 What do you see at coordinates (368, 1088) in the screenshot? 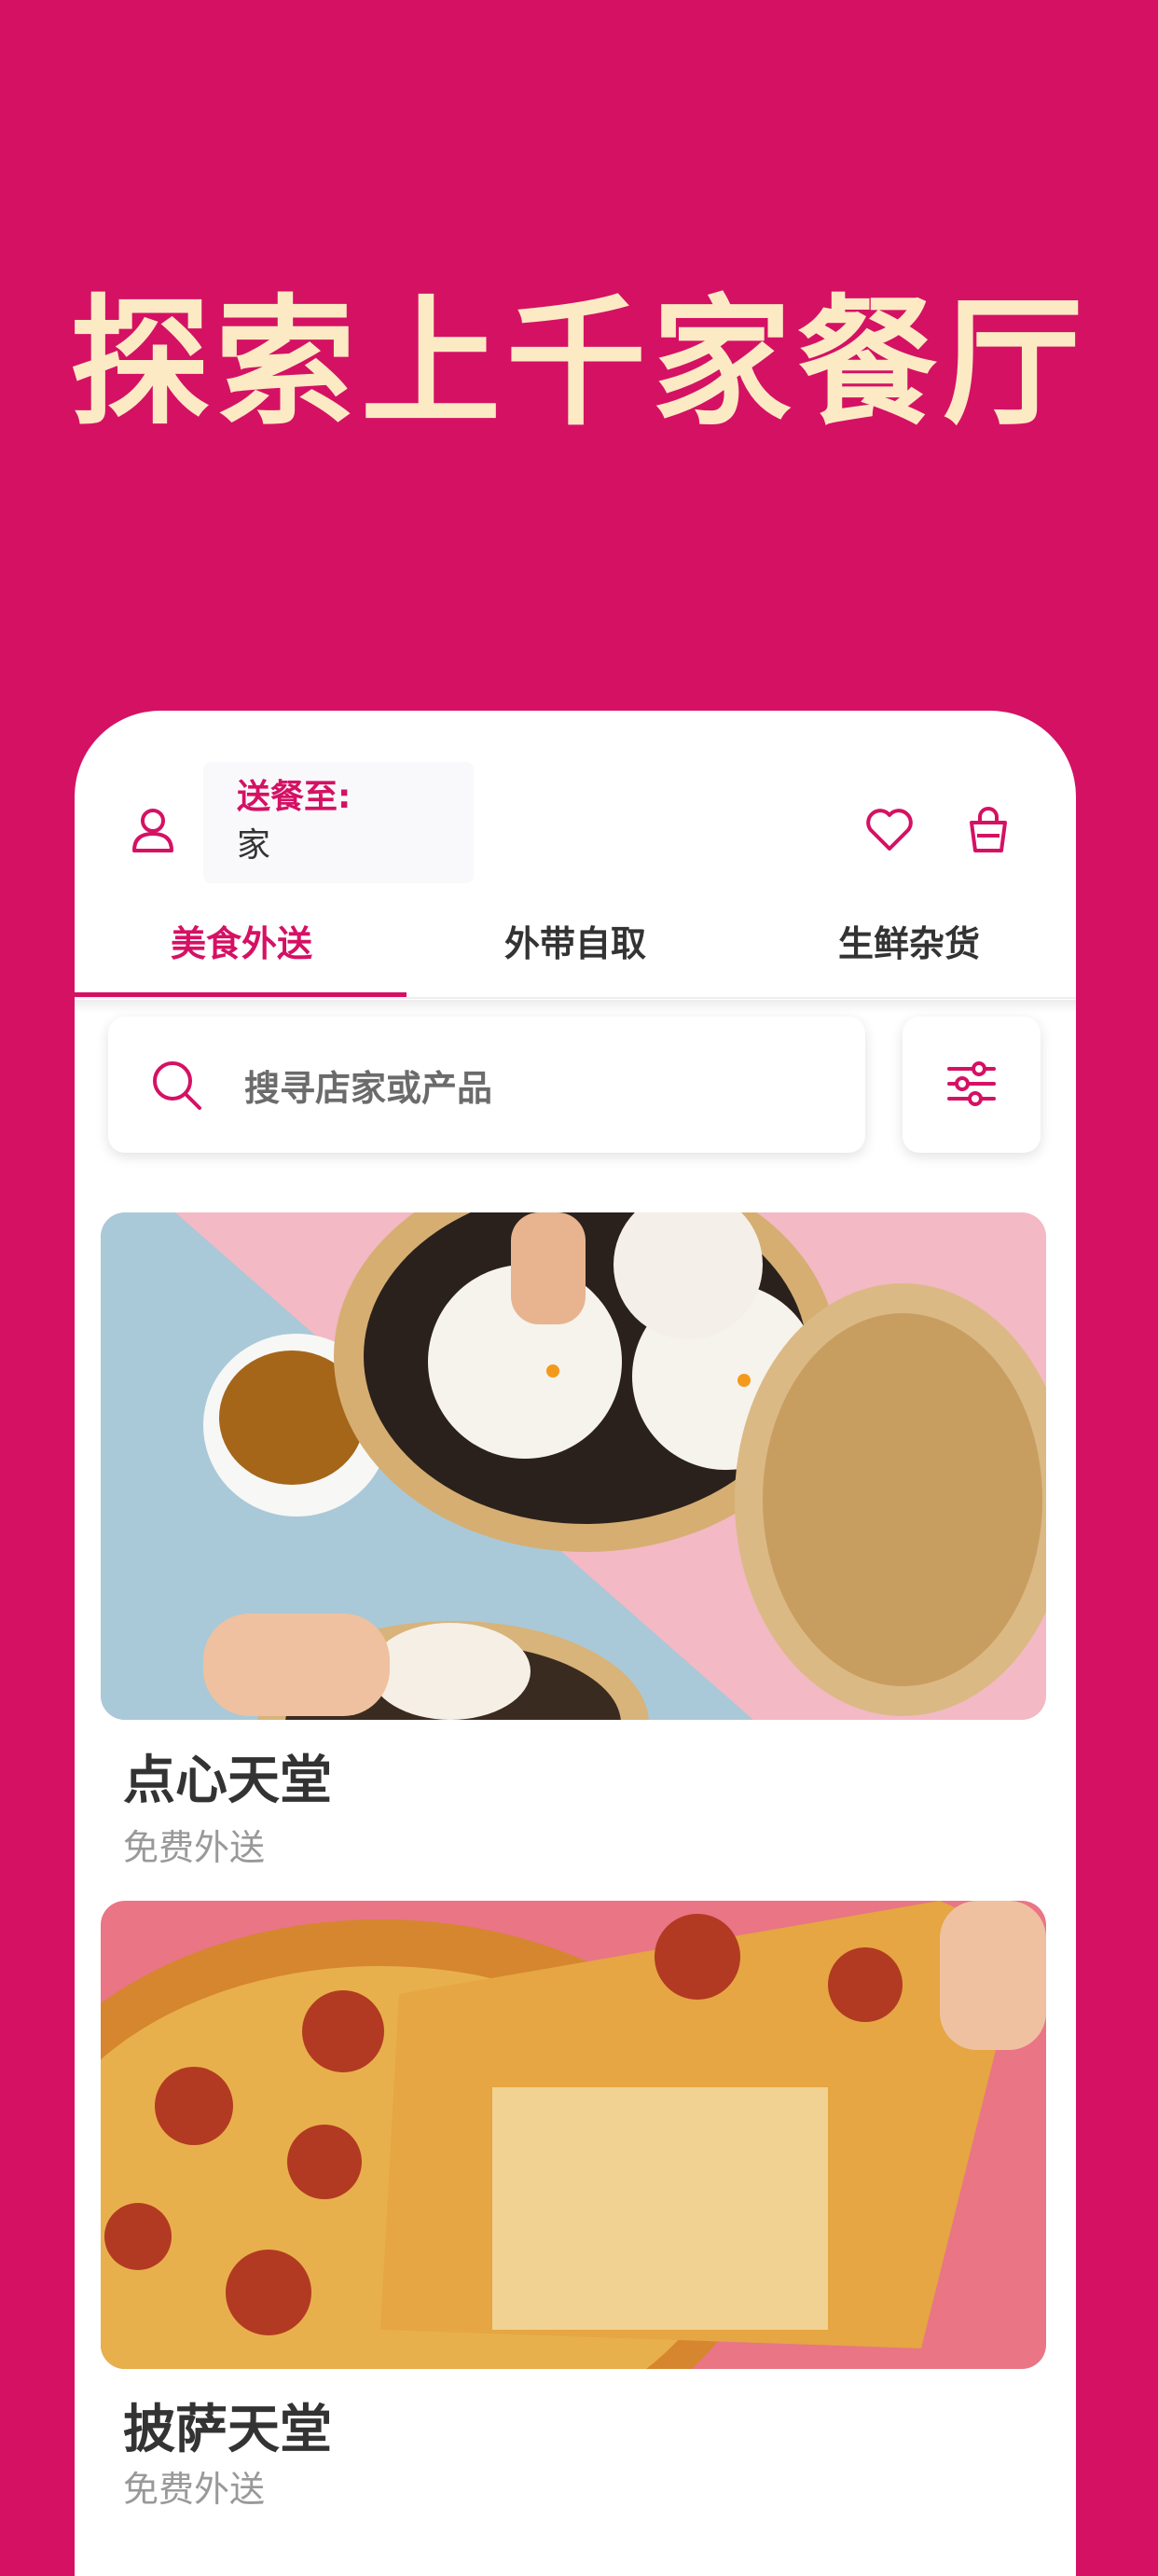
I see `search-placeholder: 搜寻店家或产品` at bounding box center [368, 1088].